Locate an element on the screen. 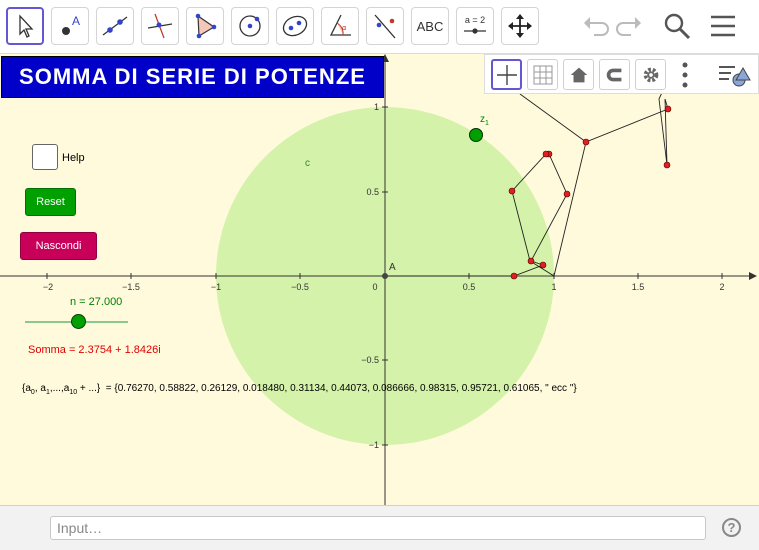 This screenshot has width=759, height=550. circle-tool-button is located at coordinates (250, 26).